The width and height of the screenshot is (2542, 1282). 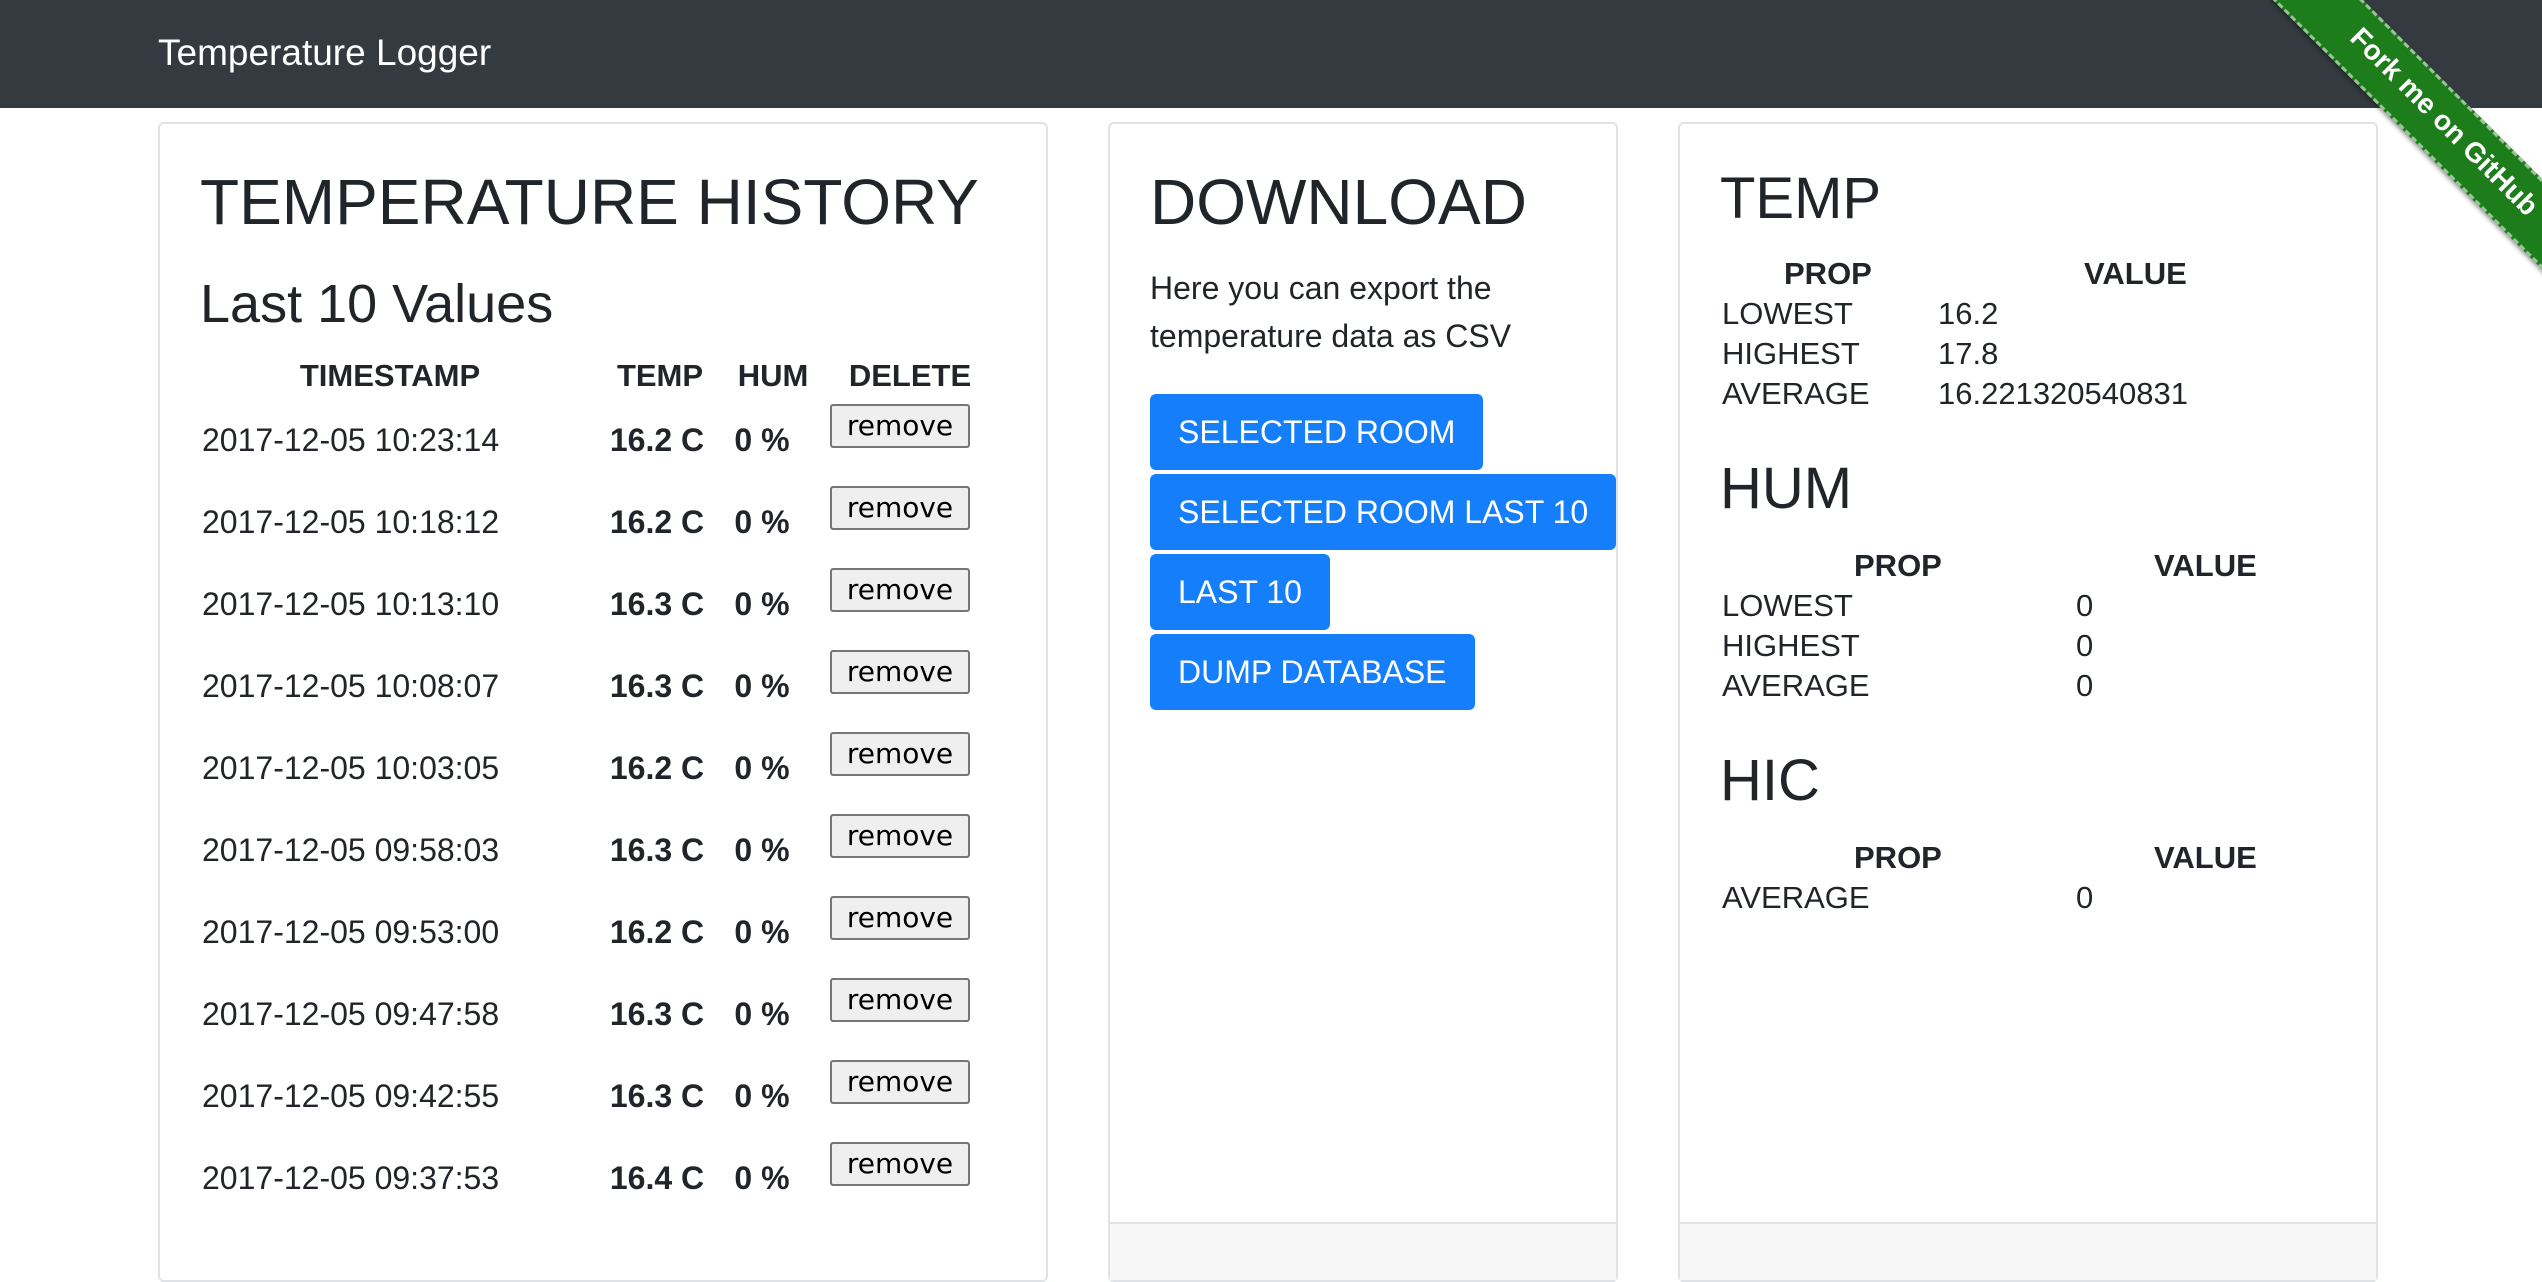 What do you see at coordinates (1271, 54) in the screenshot?
I see `navbar: Temperature Logger` at bounding box center [1271, 54].